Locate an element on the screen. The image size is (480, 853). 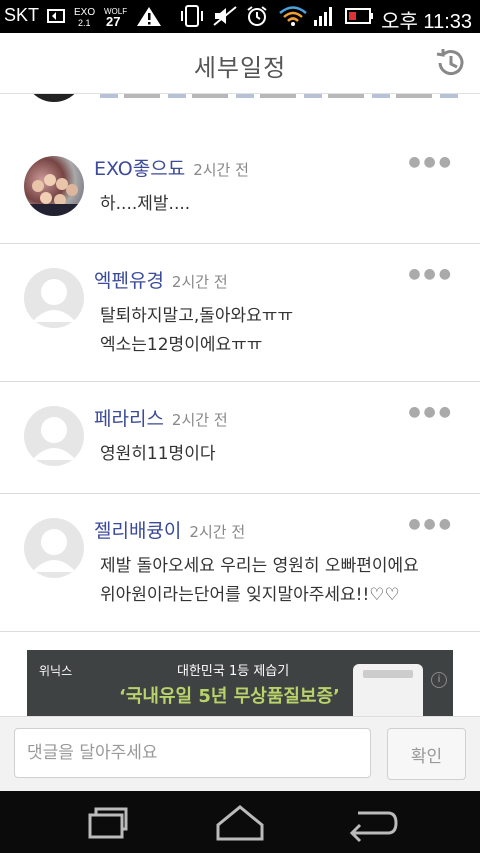
alarm-icon is located at coordinates (257, 16).